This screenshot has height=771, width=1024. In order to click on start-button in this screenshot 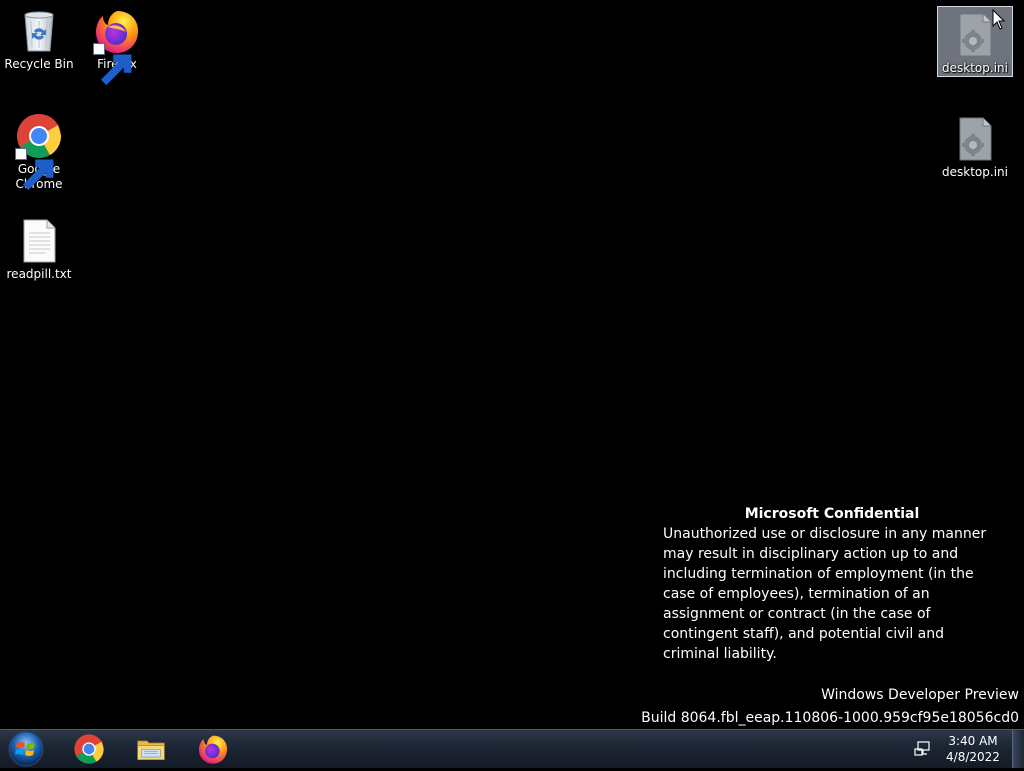, I will do `click(26, 749)`.